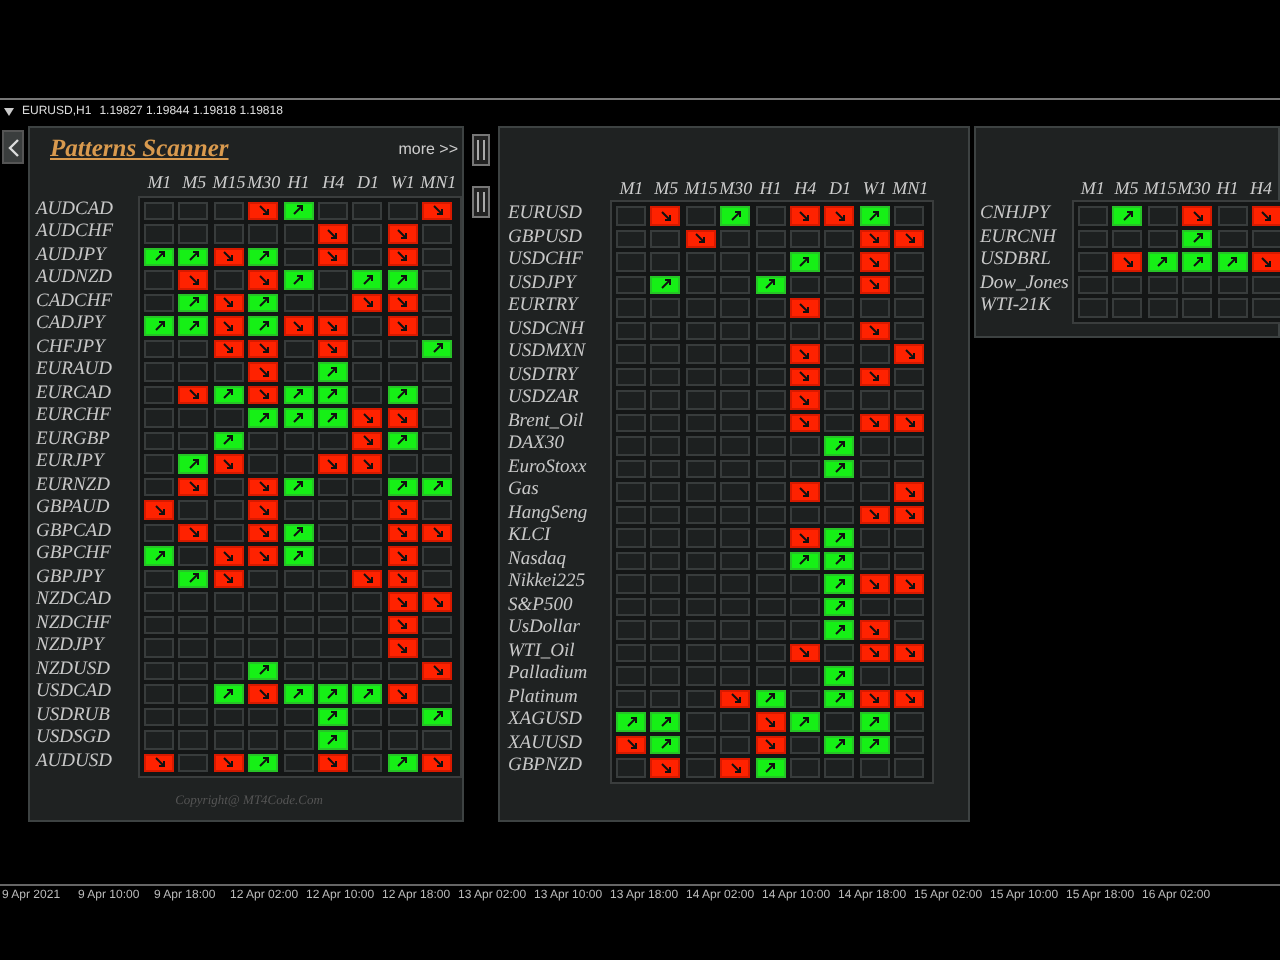 Image resolution: width=1280 pixels, height=960 pixels. I want to click on scanner-title: Patterns Scanner, so click(139, 148).